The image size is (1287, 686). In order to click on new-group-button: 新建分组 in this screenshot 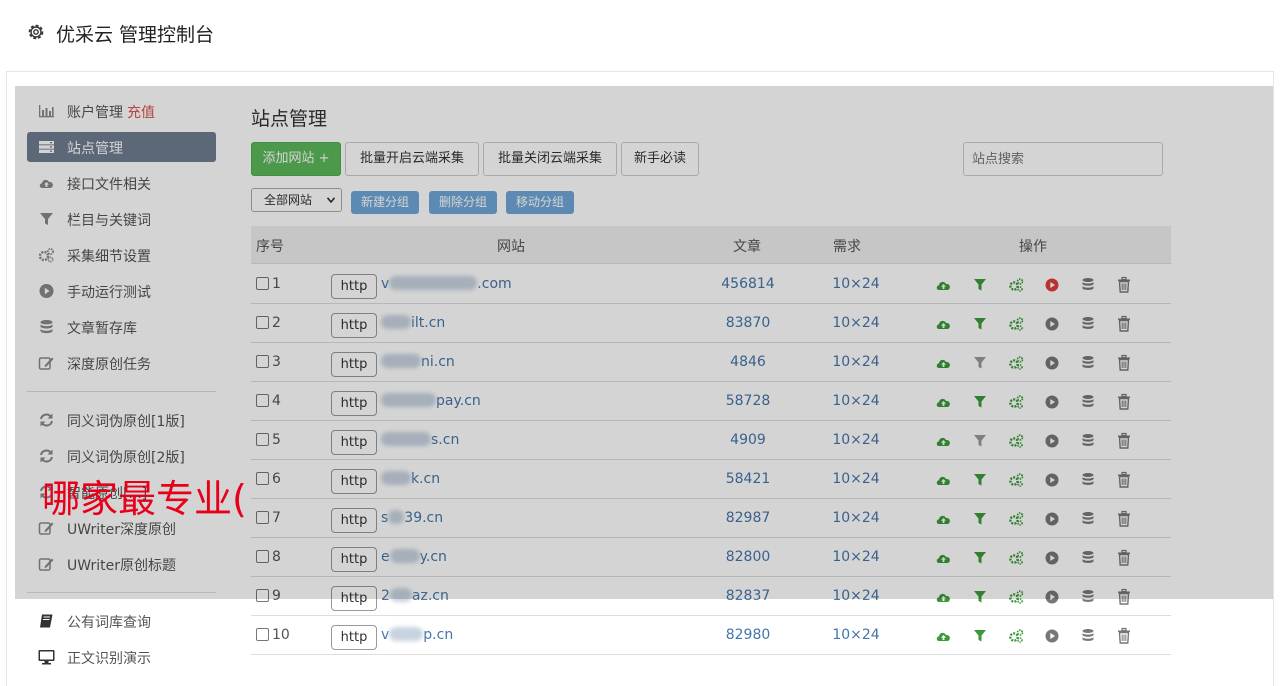, I will do `click(385, 202)`.